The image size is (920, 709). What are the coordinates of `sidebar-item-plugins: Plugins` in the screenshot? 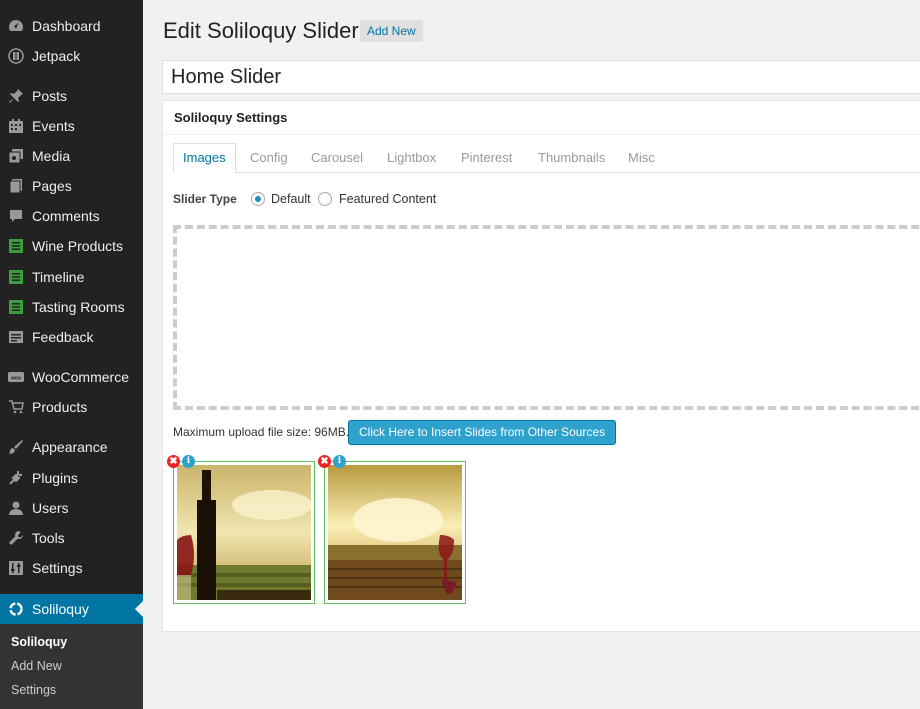 It's located at (71, 478).